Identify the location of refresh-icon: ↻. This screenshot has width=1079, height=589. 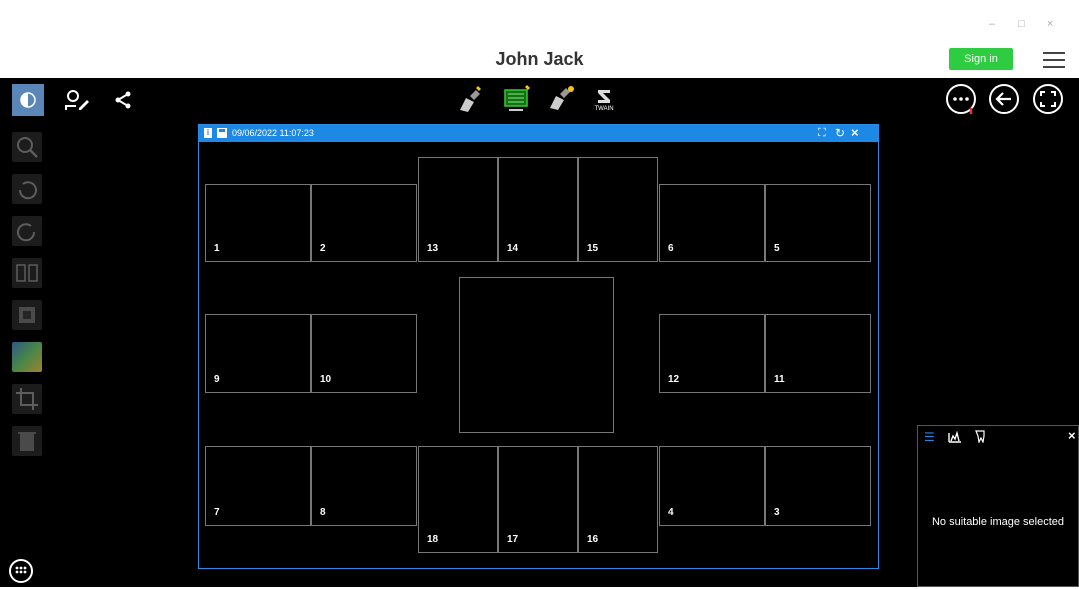
(840, 133).